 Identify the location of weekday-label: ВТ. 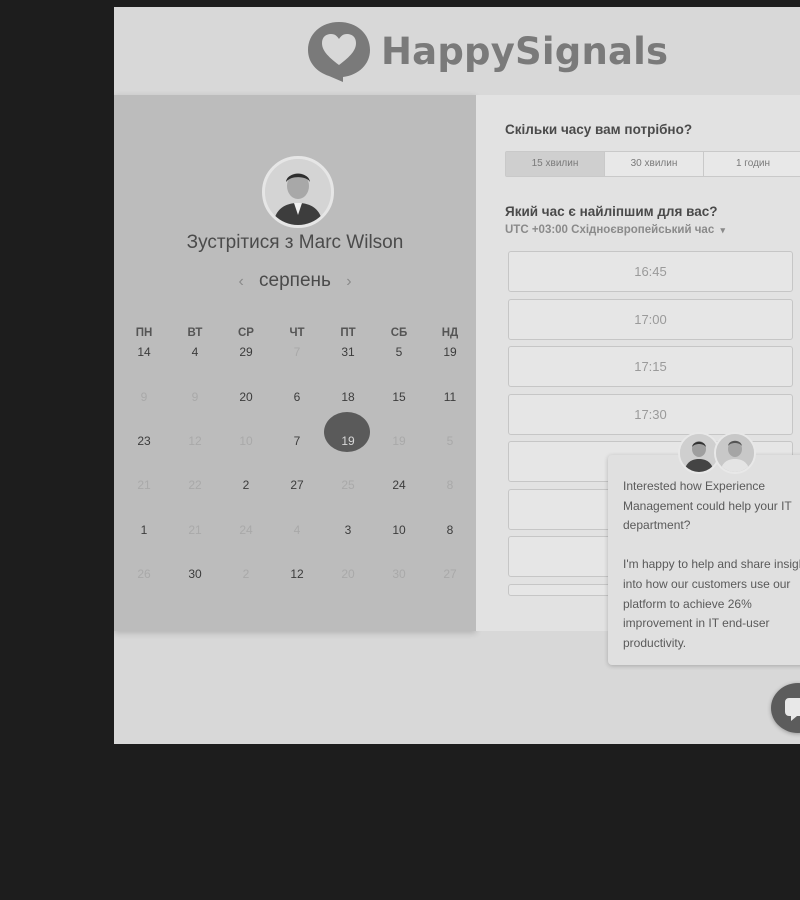
(195, 333).